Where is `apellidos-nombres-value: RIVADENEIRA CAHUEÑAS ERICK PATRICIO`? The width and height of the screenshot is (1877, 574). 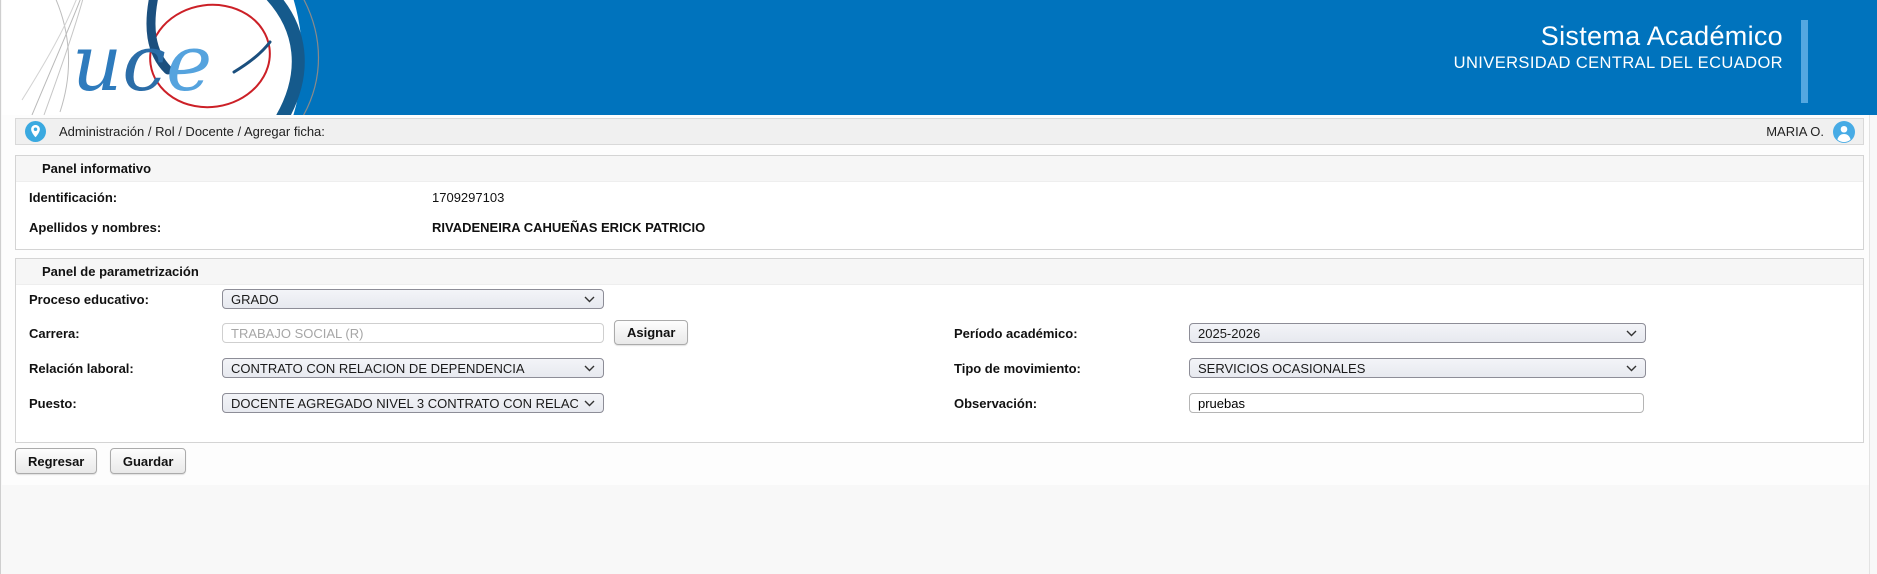
apellidos-nombres-value: RIVADENEIRA CAHUEÑAS ERICK PATRICIO is located at coordinates (569, 227).